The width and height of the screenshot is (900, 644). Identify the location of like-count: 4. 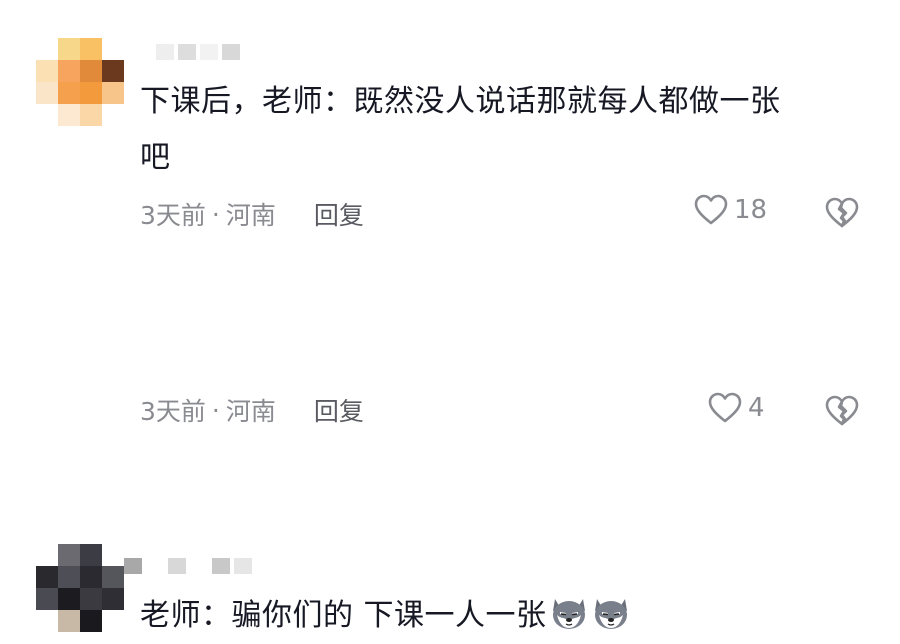
(756, 408).